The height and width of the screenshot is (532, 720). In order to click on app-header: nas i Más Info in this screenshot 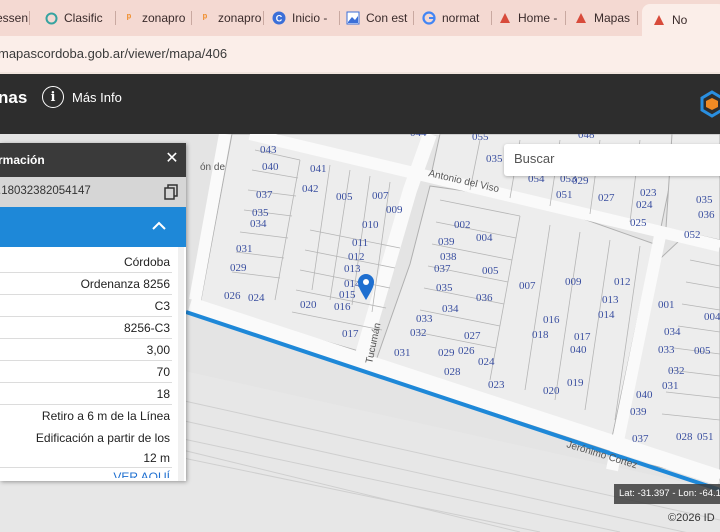, I will do `click(360, 104)`.